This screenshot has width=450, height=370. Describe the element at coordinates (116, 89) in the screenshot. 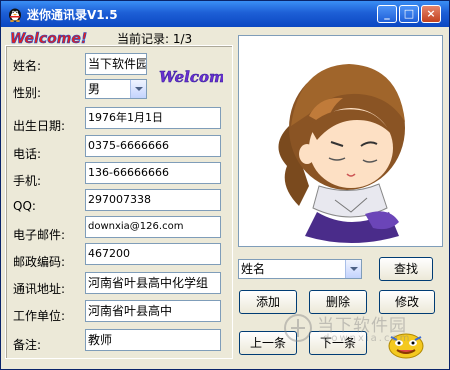

I see `gender-select: 男` at that location.